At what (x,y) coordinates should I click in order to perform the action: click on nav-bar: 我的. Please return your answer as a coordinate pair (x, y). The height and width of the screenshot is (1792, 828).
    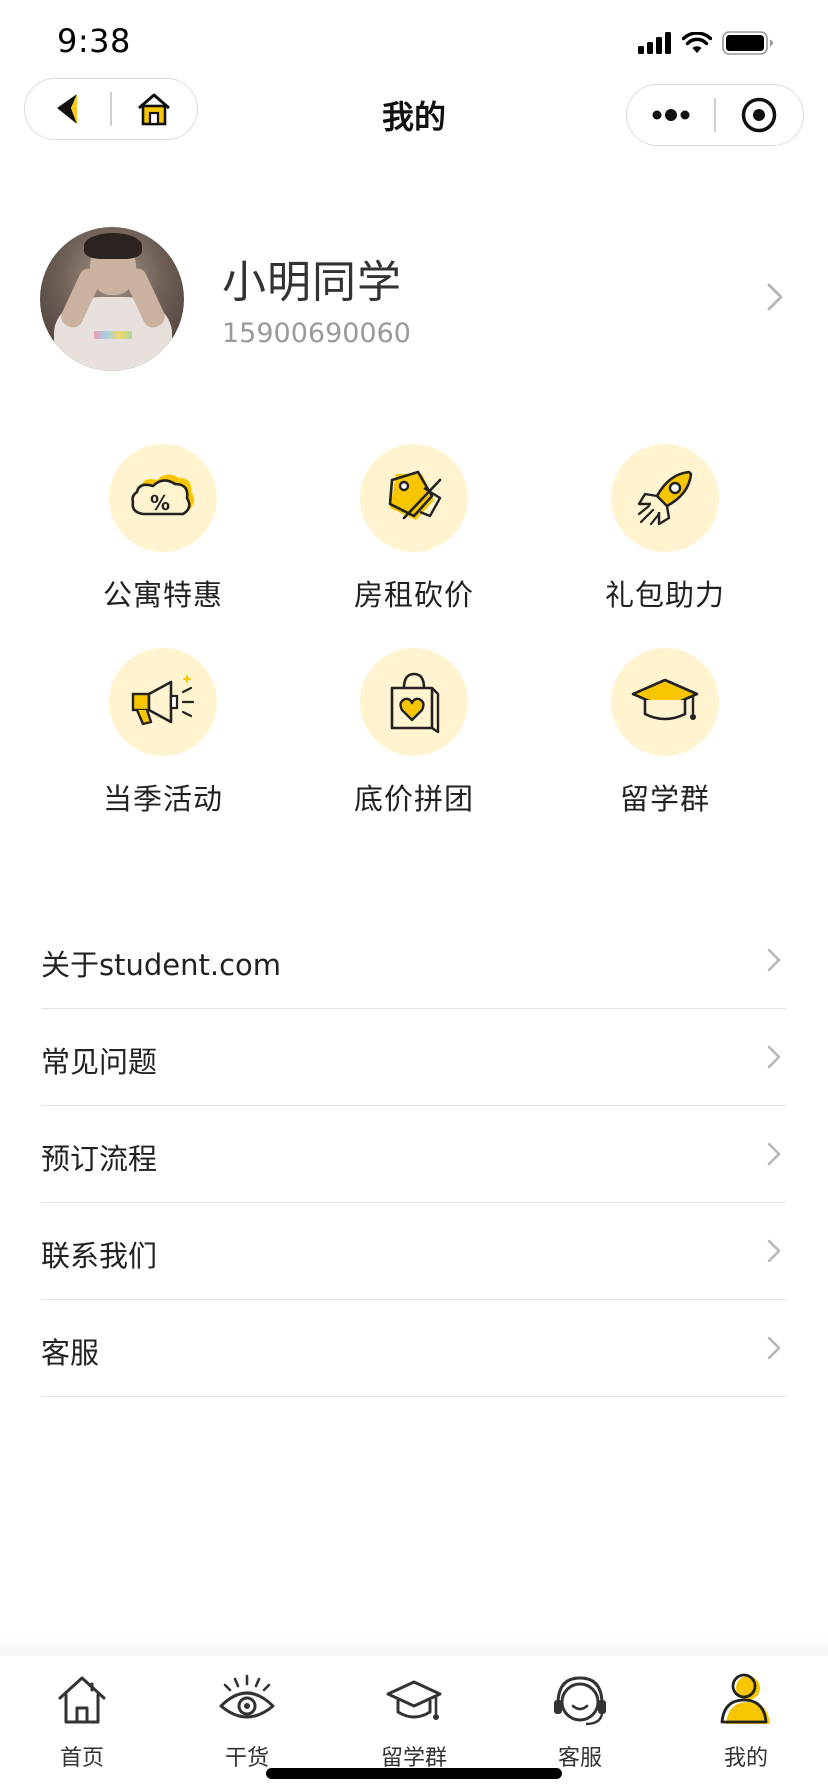
    Looking at the image, I should click on (414, 116).